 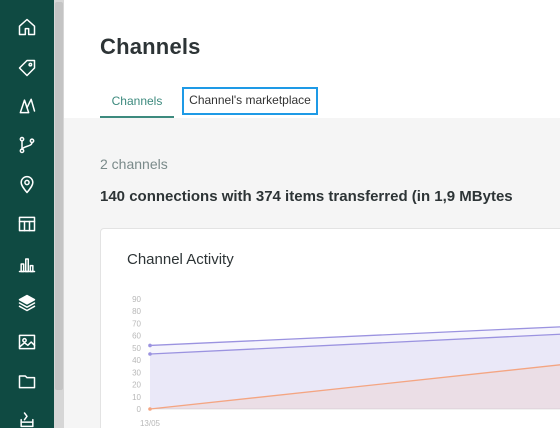 What do you see at coordinates (136, 336) in the screenshot?
I see `y-tick-label: 60` at bounding box center [136, 336].